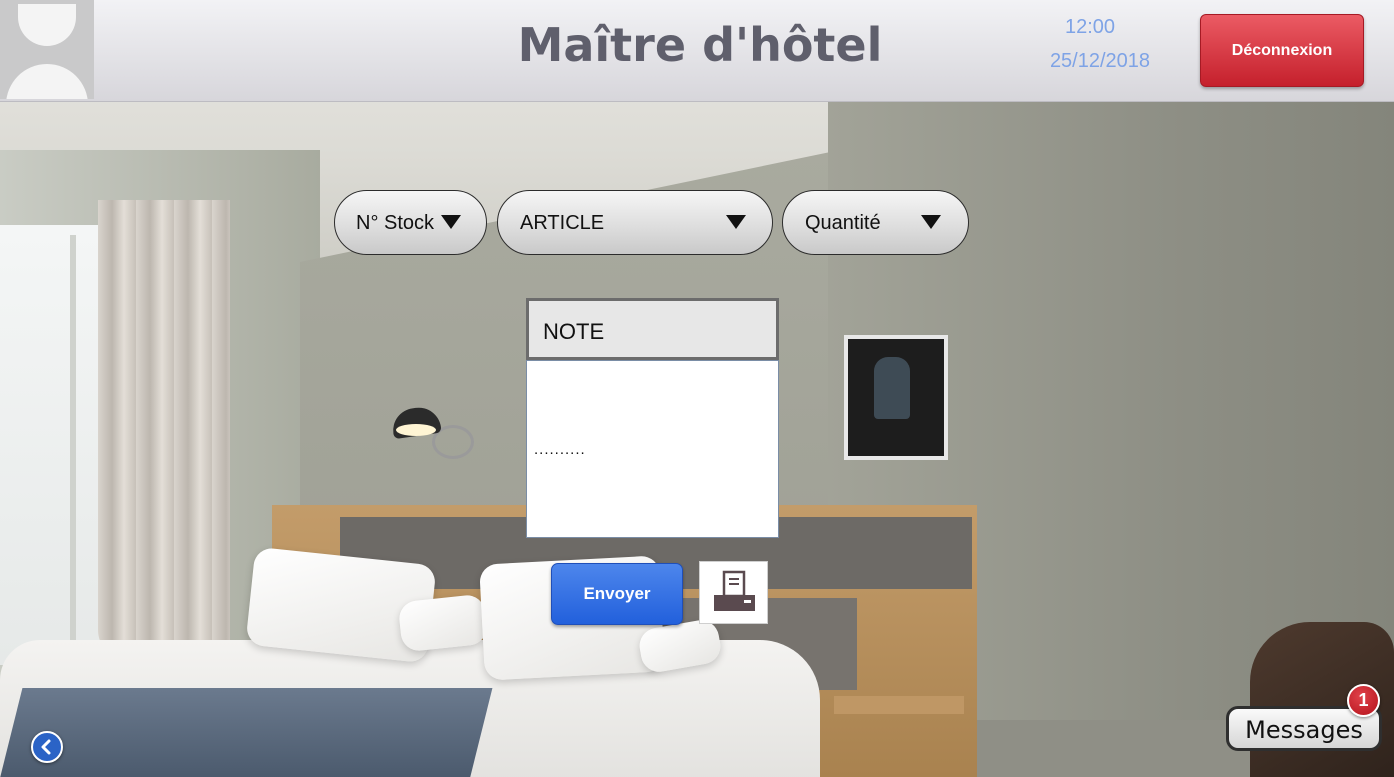 The width and height of the screenshot is (1394, 777). Describe the element at coordinates (395, 223) in the screenshot. I see `stock-number-label: N° Stock` at that location.